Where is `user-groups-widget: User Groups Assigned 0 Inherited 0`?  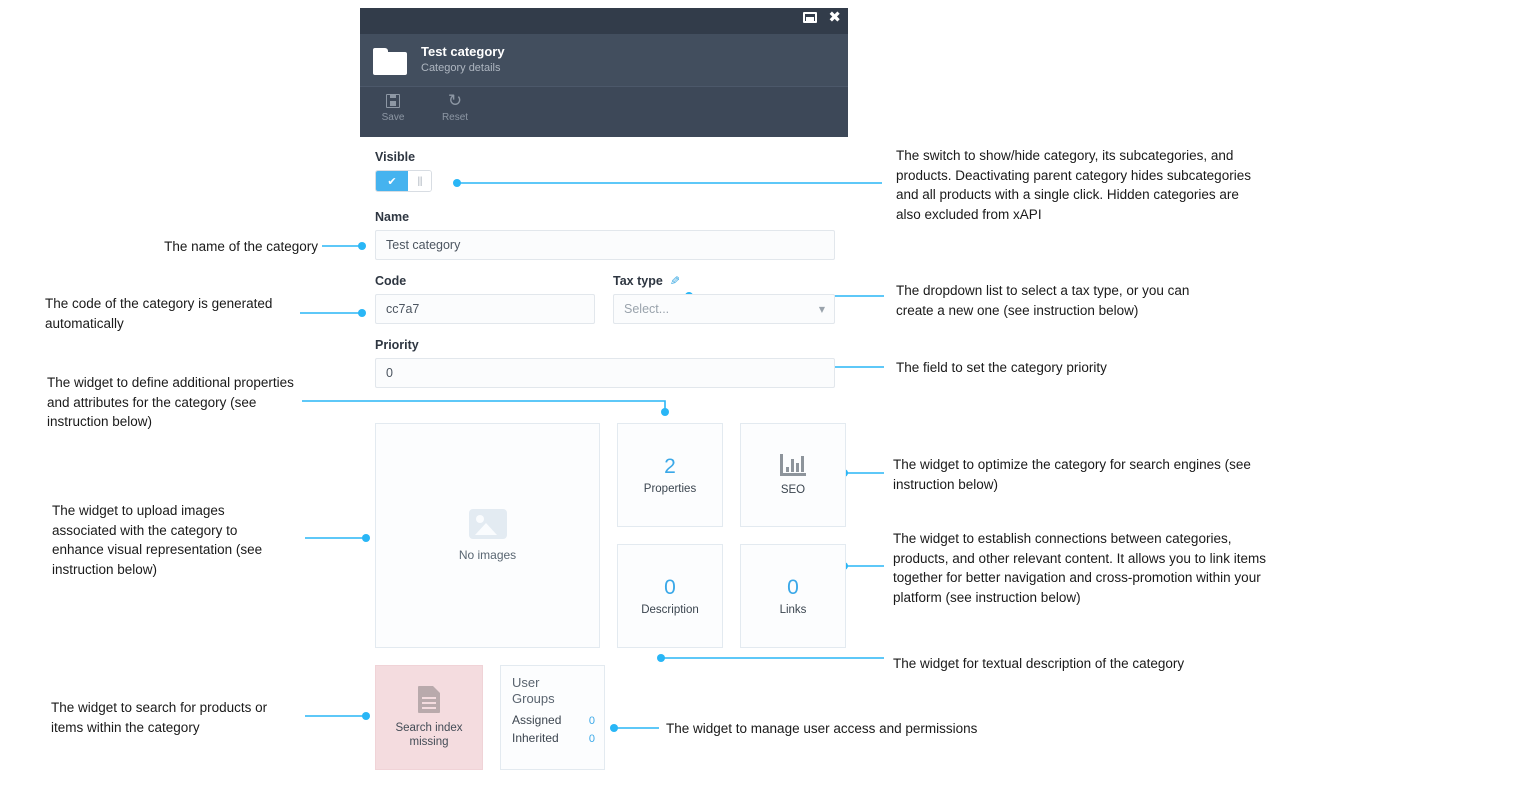 user-groups-widget: User Groups Assigned 0 Inherited 0 is located at coordinates (552, 717).